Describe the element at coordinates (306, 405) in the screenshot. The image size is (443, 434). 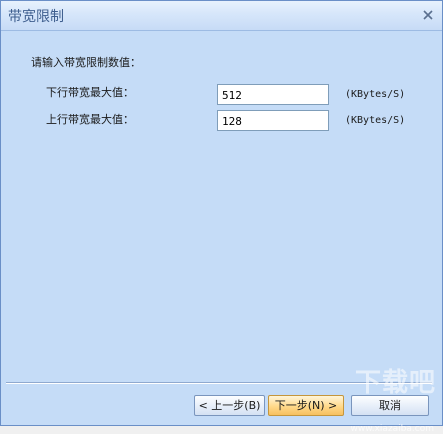
I see `next-button: 下一步(N) >` at that location.